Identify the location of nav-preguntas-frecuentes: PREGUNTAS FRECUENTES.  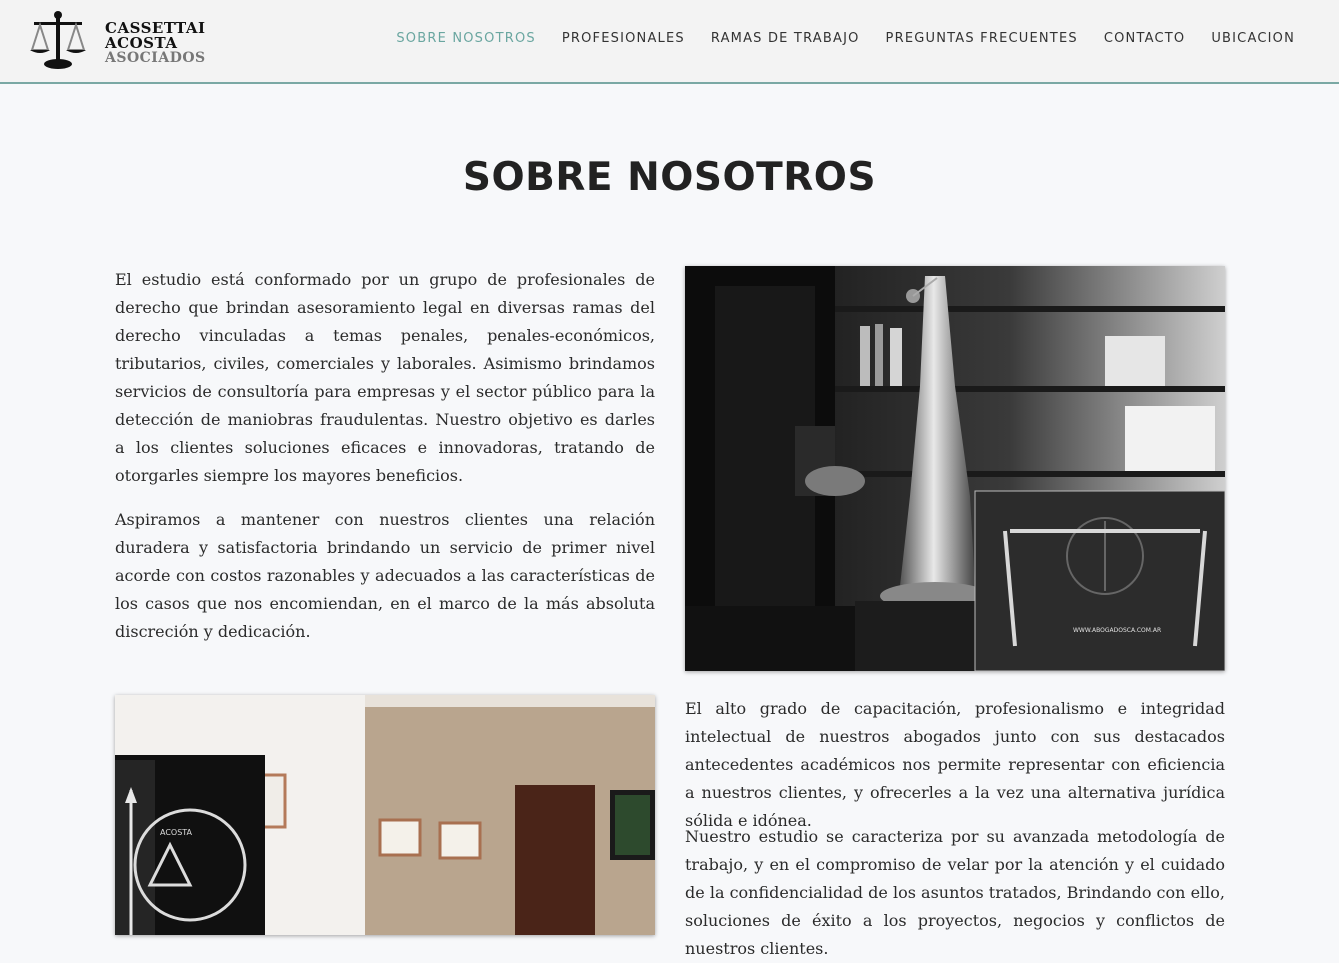
(982, 38).